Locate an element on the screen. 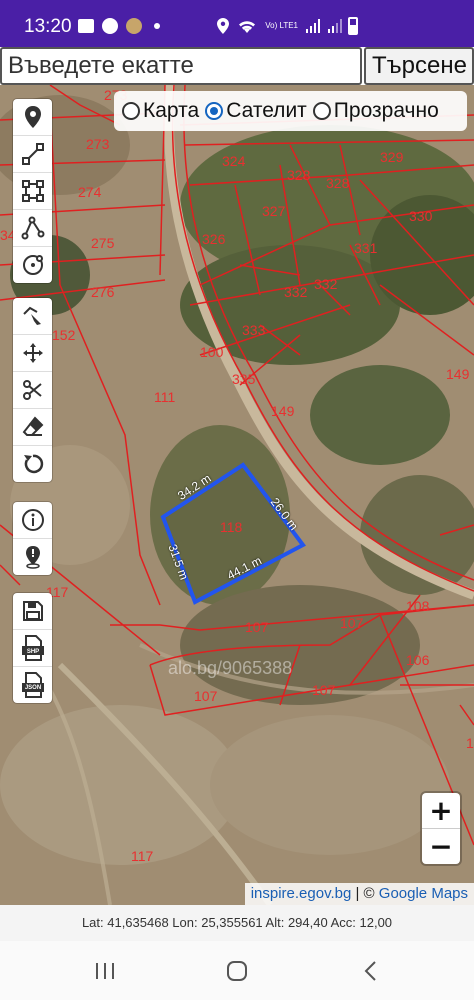 The image size is (474, 1000). recent-apps-button is located at coordinates (105, 971).